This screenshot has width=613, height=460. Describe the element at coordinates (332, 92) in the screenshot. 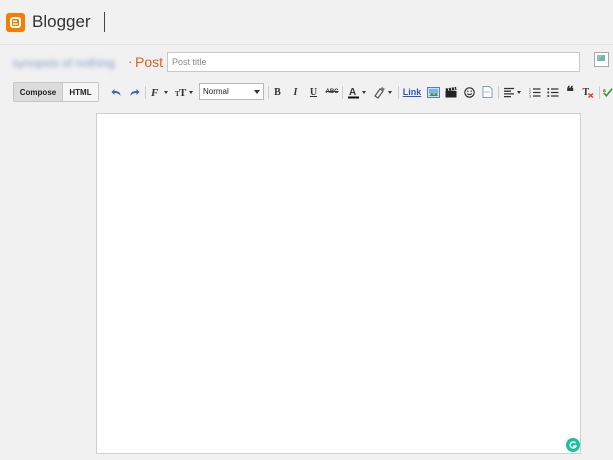

I see `strikethrough-button: ABC` at that location.